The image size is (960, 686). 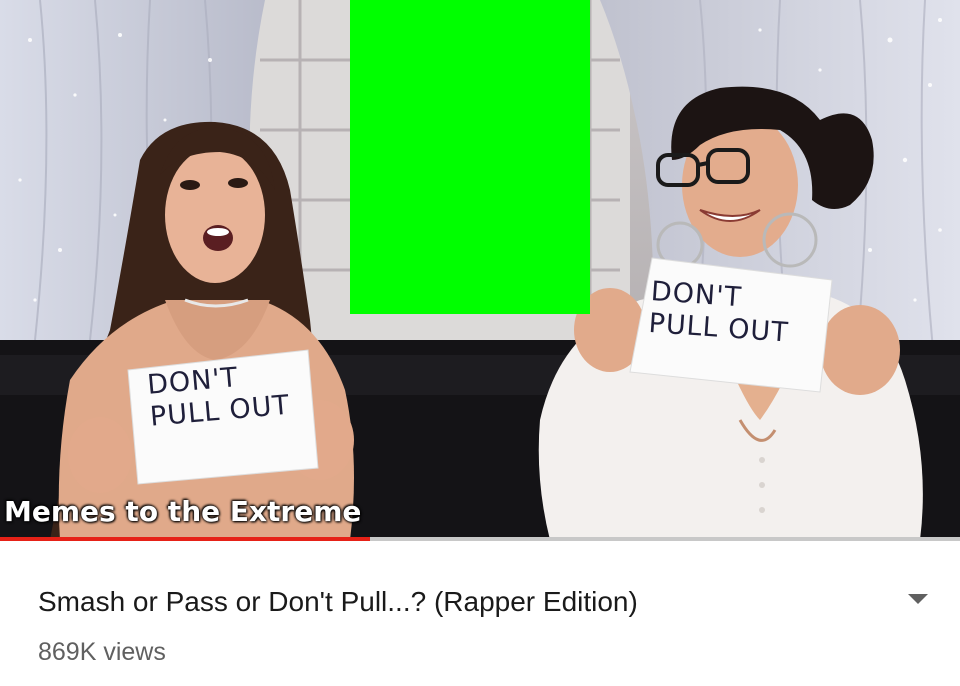 What do you see at coordinates (183, 511) in the screenshot?
I see `watermark-caption: Memes to the Extreme` at bounding box center [183, 511].